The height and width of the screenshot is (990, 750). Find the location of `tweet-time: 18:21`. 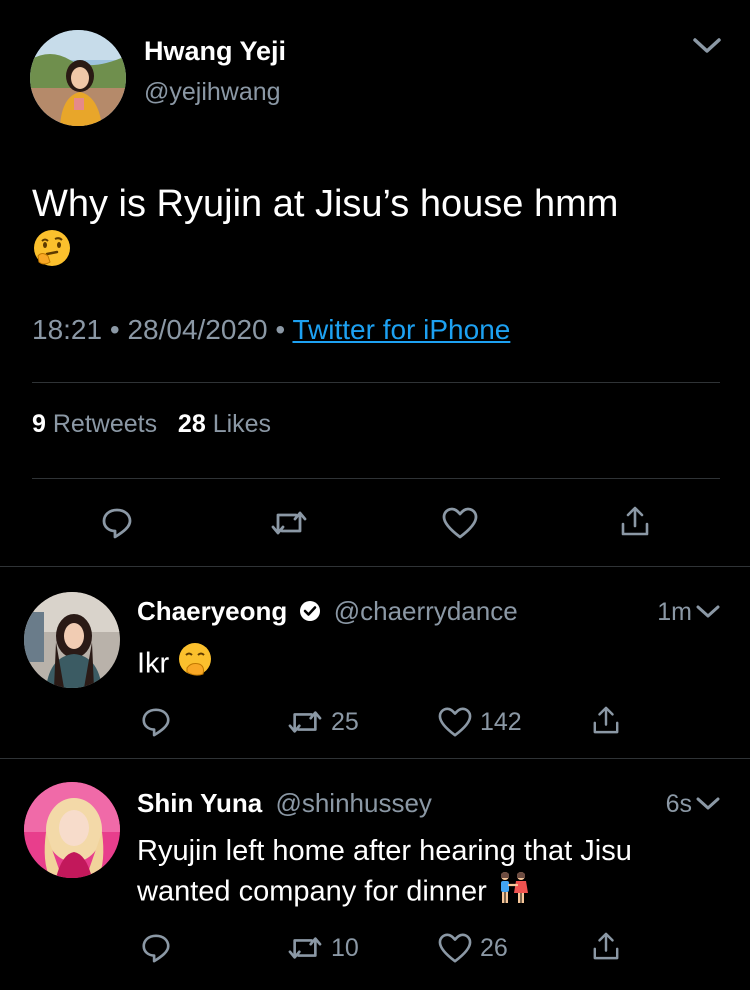

tweet-time: 18:21 is located at coordinates (67, 329).